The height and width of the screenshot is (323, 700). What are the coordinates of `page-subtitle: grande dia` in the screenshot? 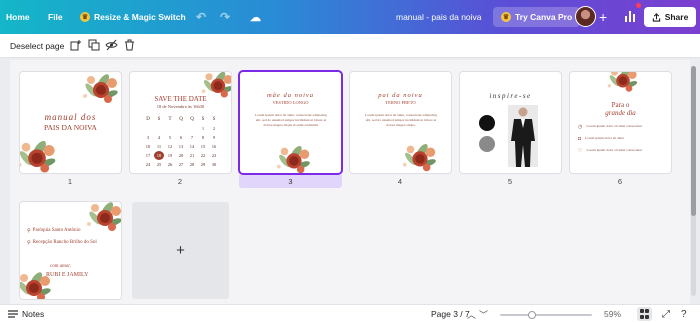 It's located at (620, 113).